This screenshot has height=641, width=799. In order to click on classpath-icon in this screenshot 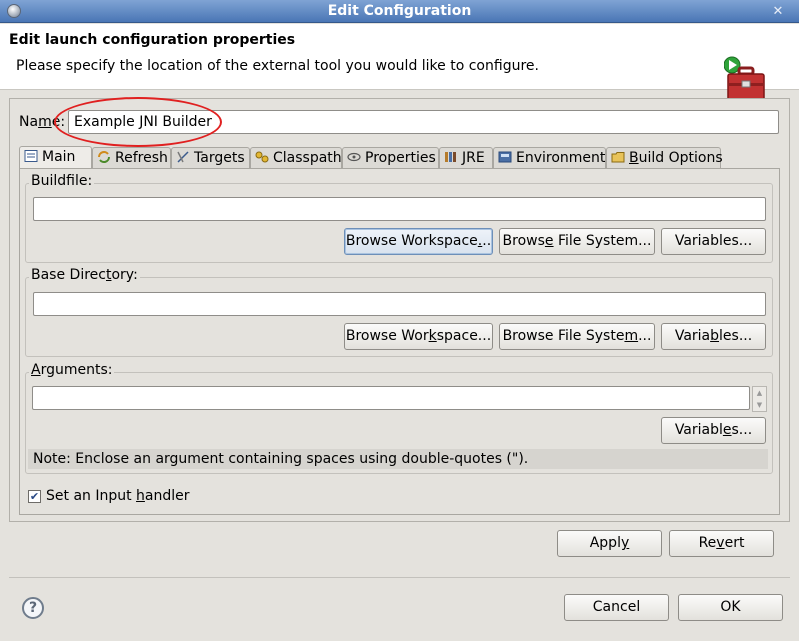, I will do `click(262, 157)`.